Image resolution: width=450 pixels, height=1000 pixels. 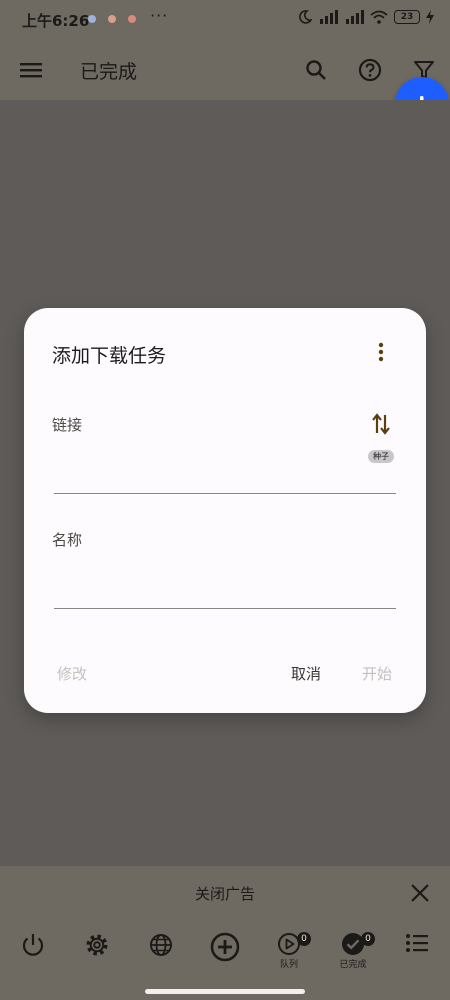 What do you see at coordinates (97, 962) in the screenshot?
I see `nav-settings` at bounding box center [97, 962].